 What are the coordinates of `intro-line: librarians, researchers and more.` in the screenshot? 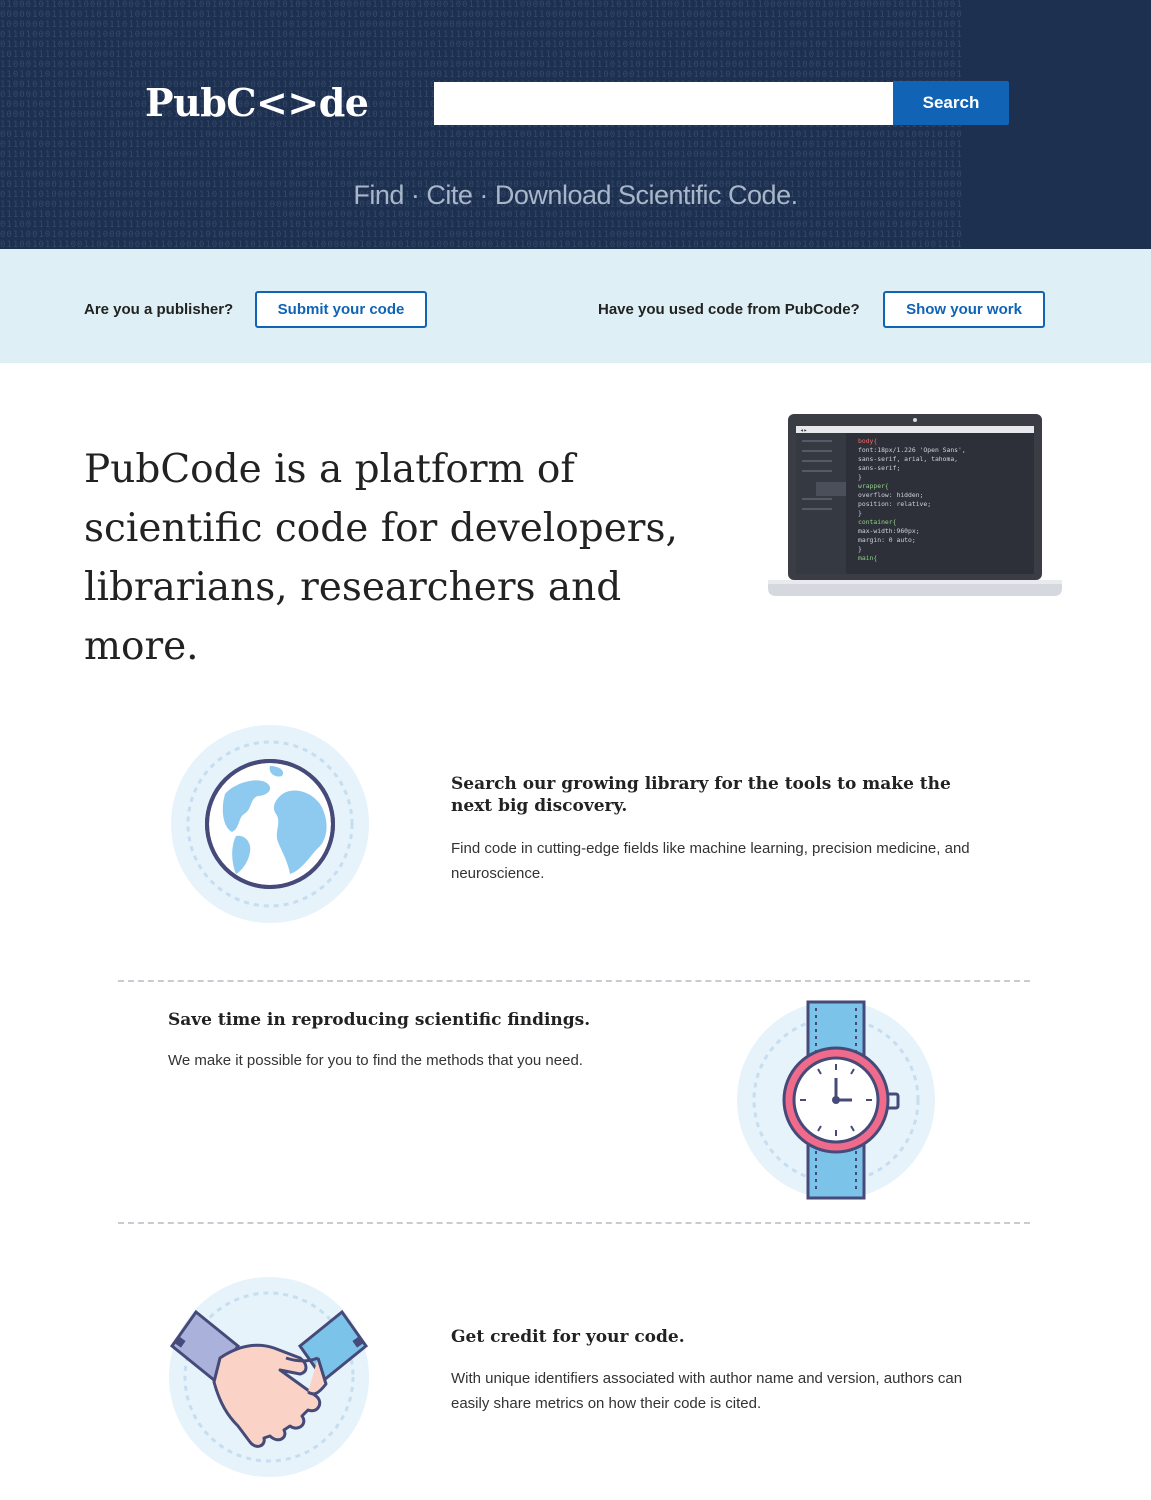 It's located at (353, 617).